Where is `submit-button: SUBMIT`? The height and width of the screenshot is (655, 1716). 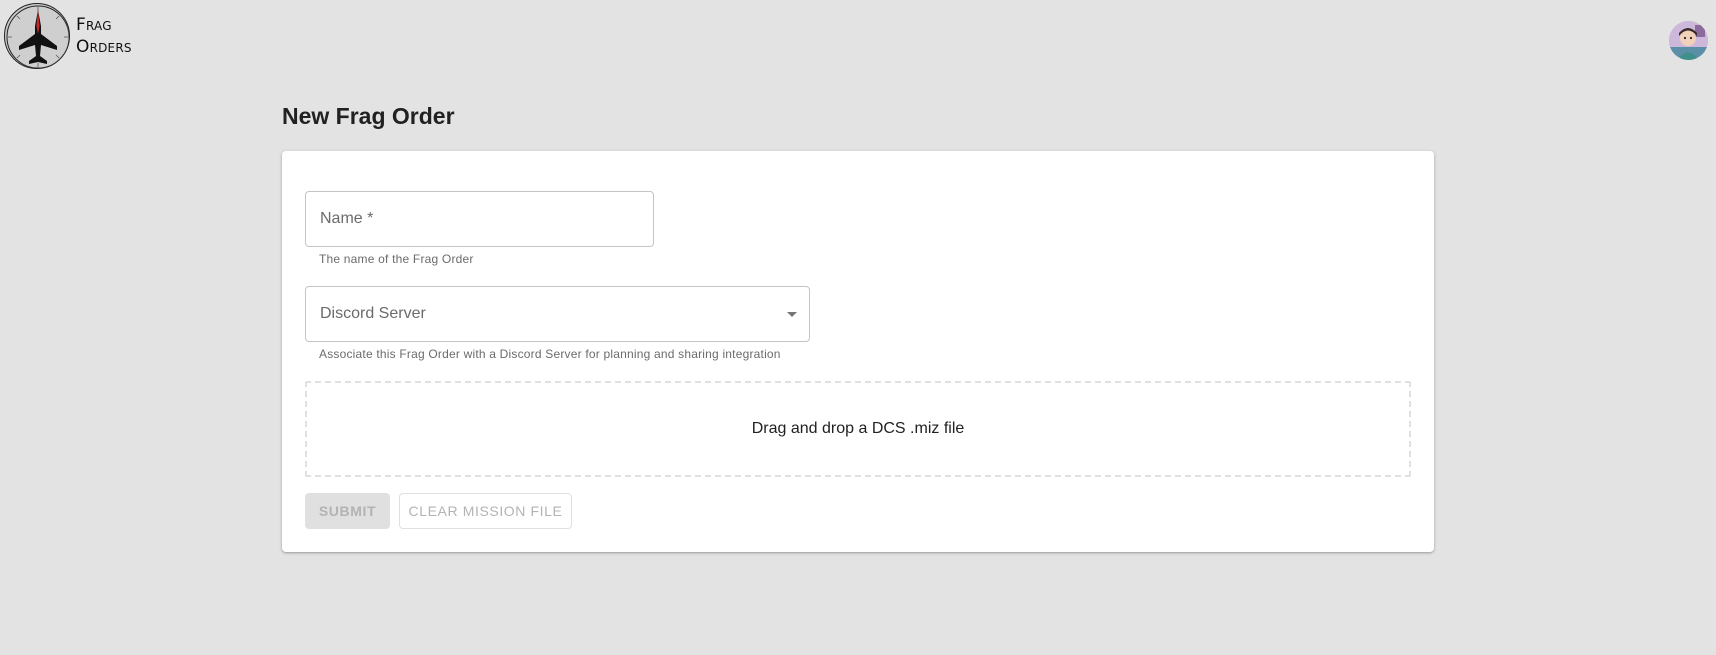 submit-button: SUBMIT is located at coordinates (347, 511).